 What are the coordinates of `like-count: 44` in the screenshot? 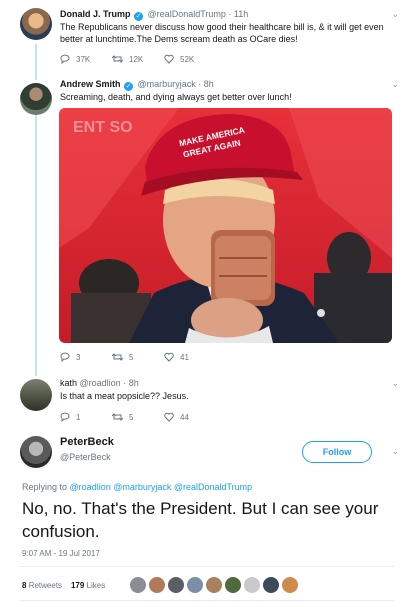 It's located at (184, 417).